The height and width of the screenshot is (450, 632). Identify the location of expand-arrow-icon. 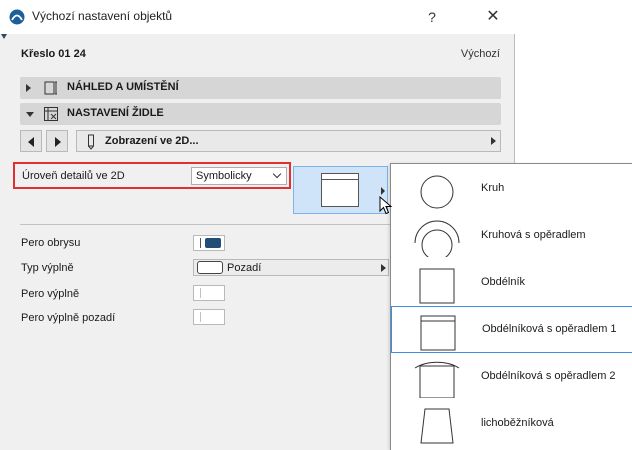
(28, 88).